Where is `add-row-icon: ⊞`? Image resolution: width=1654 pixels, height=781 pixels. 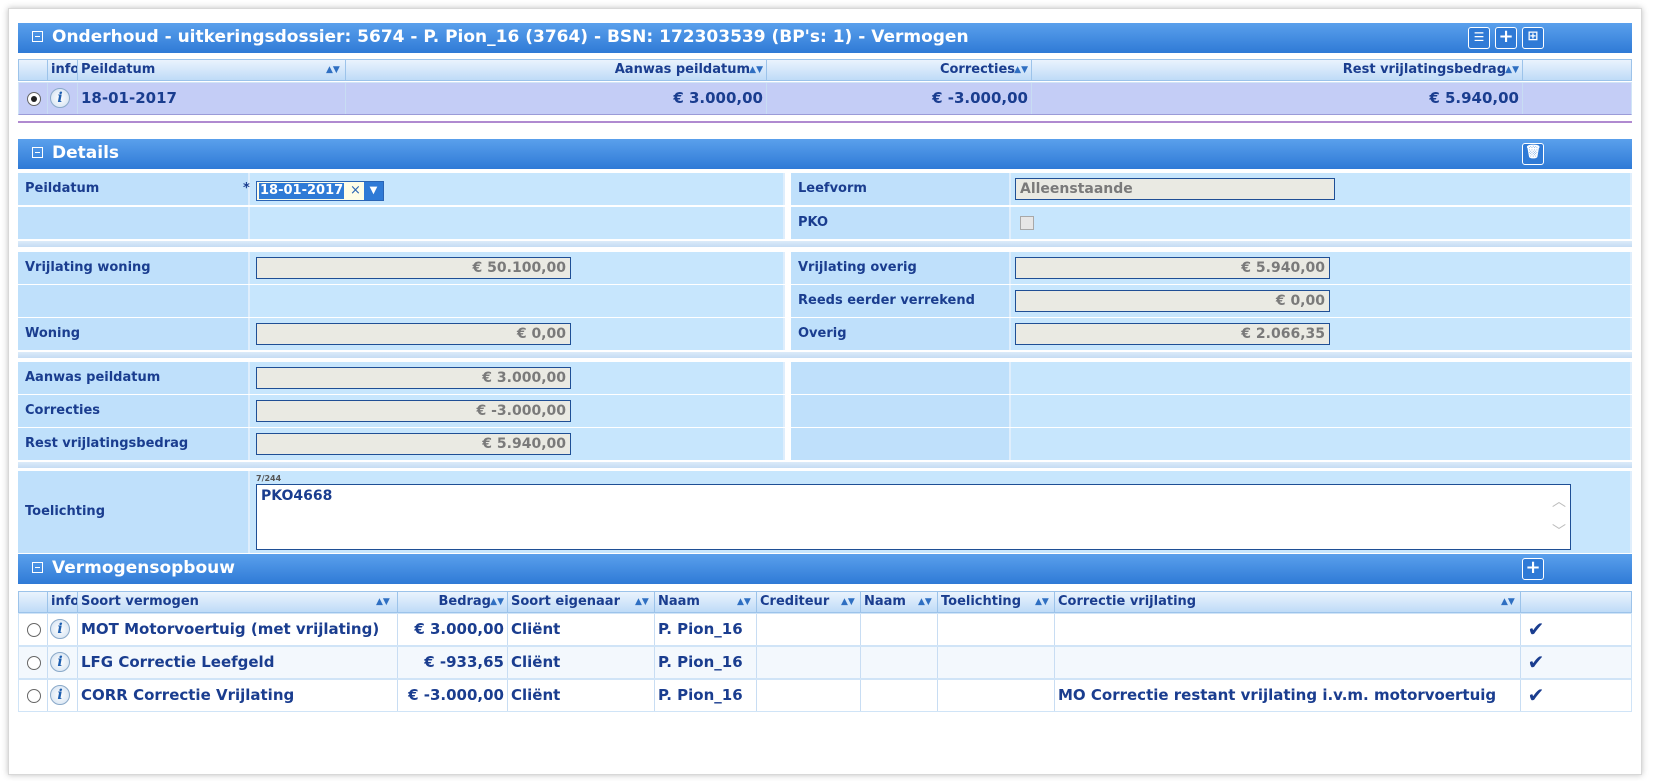
add-row-icon: ⊞ is located at coordinates (1533, 38).